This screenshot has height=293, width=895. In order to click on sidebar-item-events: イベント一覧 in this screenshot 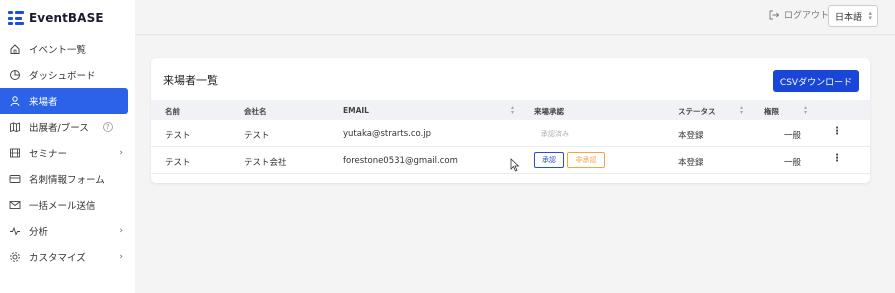, I will do `click(67, 49)`.